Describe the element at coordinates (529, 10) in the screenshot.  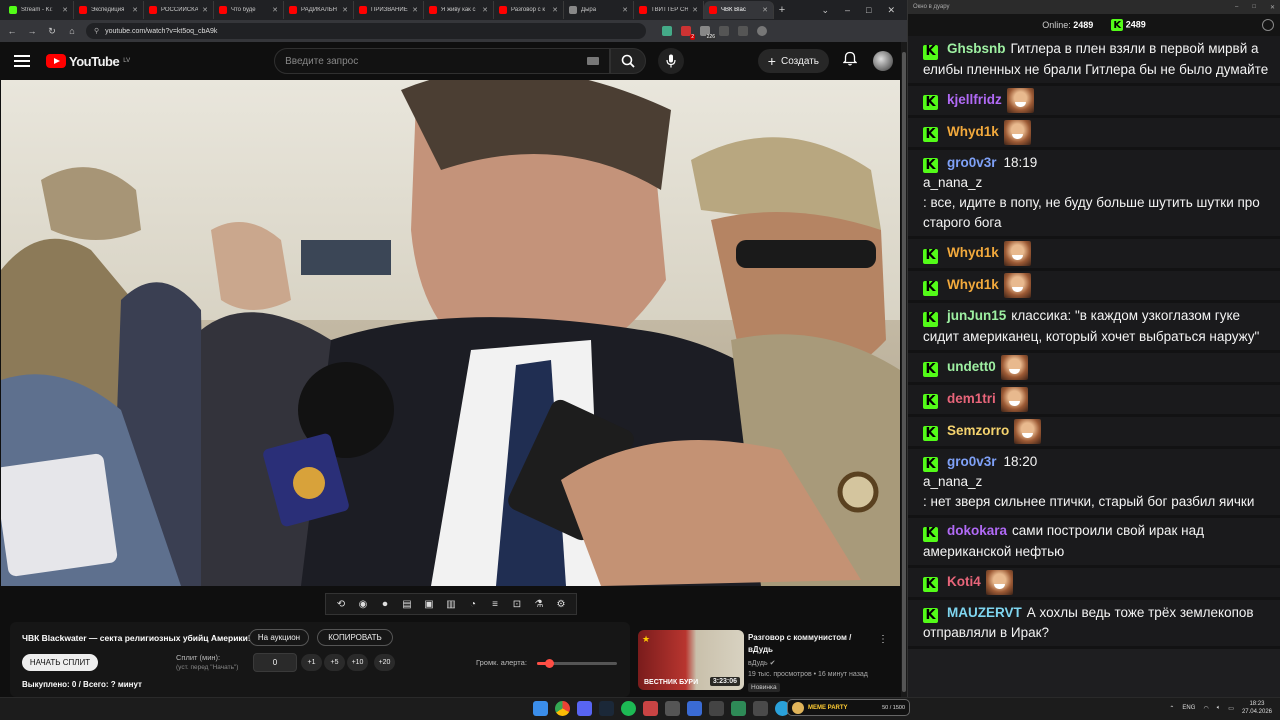
I see `browser-tab: Разговор с к ✕` at that location.